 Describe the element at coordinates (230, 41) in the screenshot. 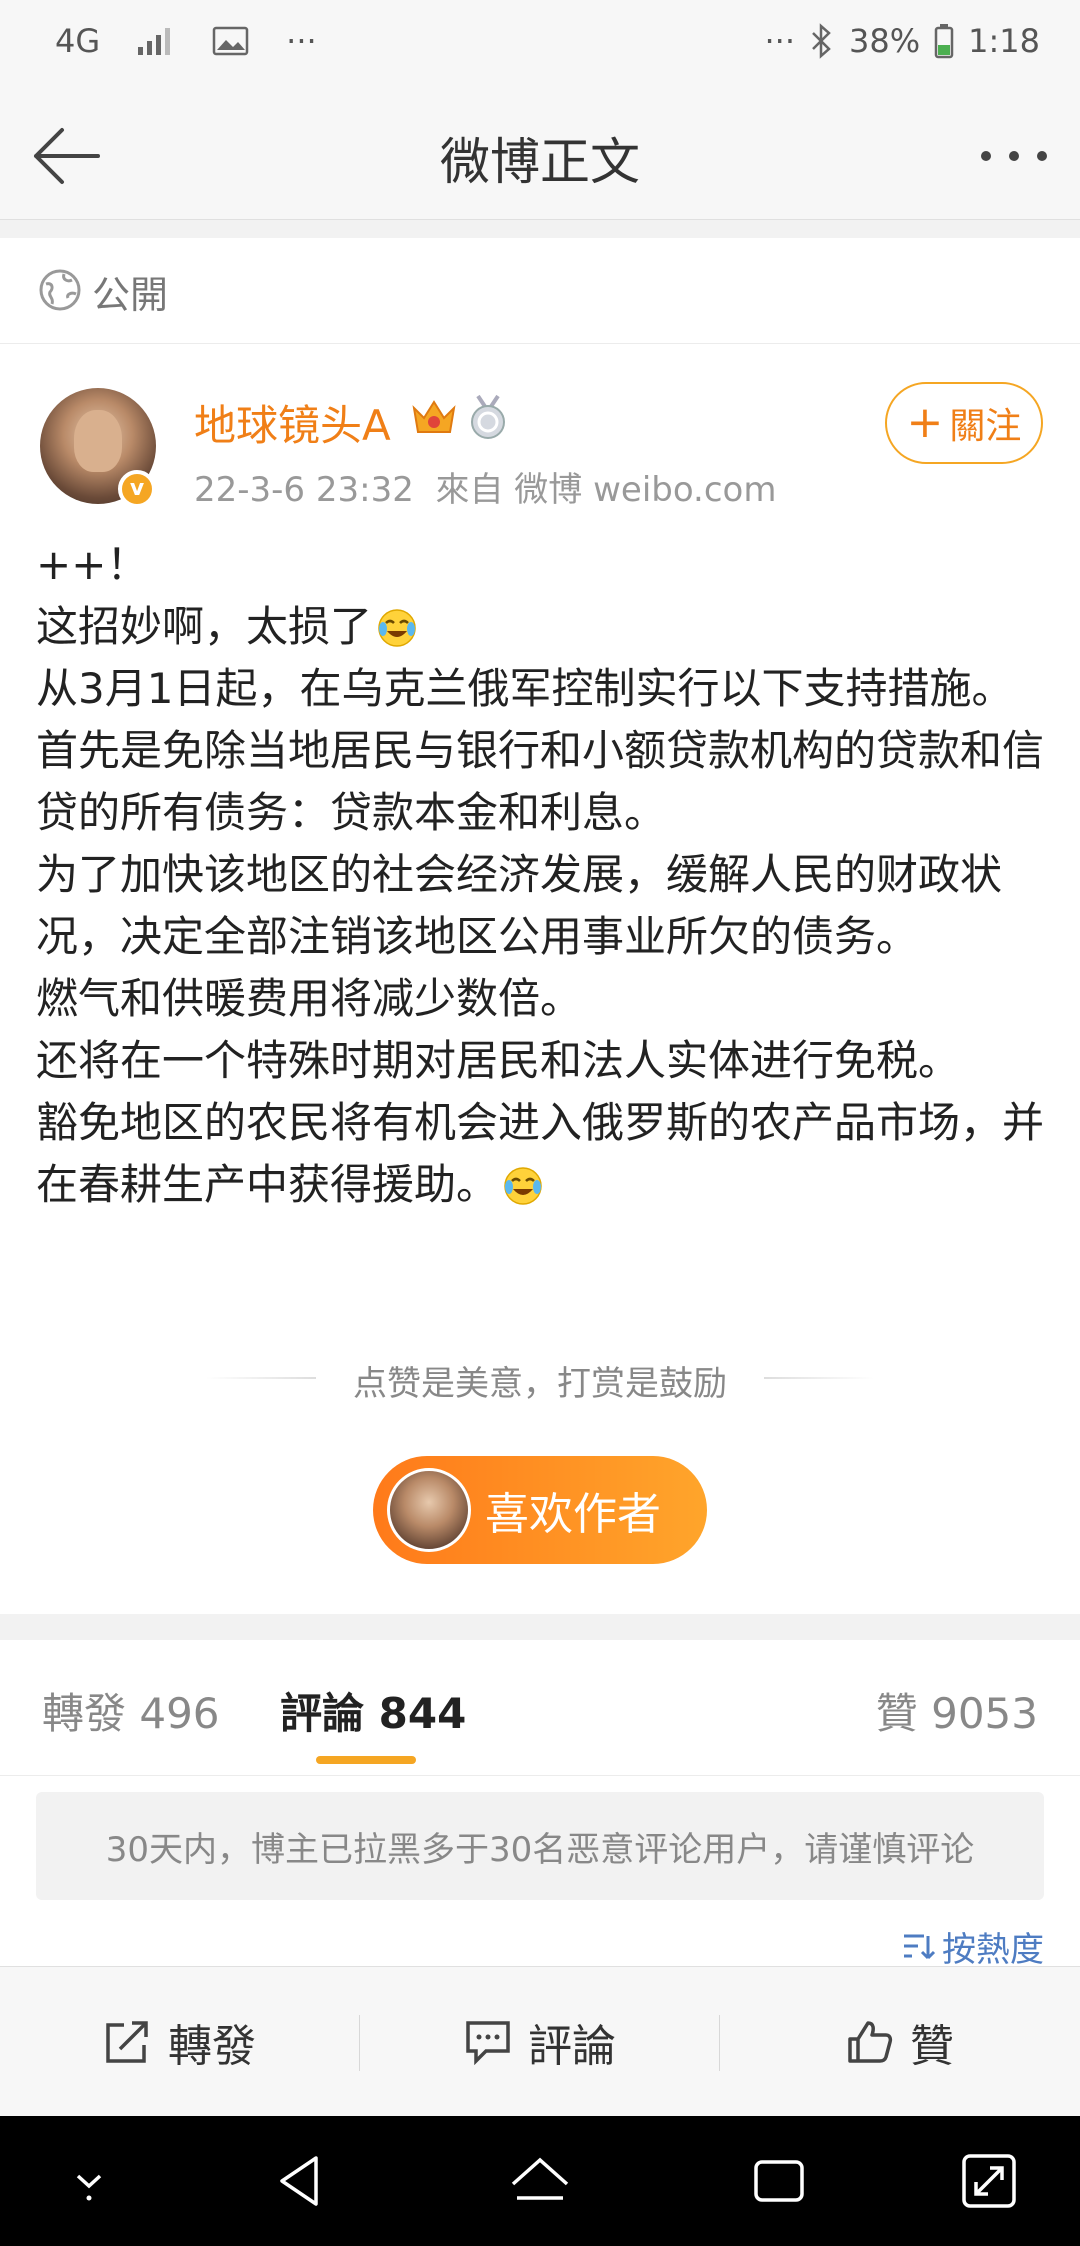

I see `image-notification-icon` at that location.